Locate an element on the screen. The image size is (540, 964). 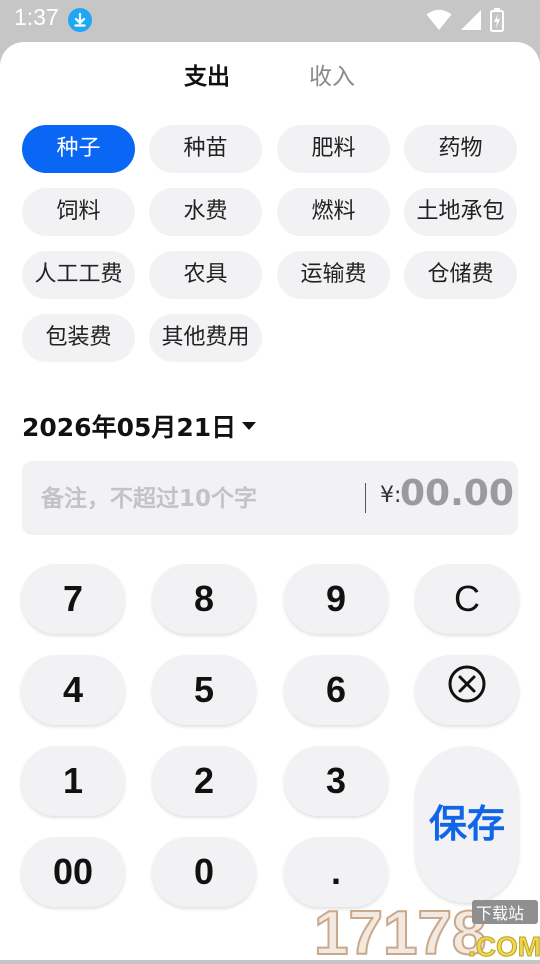
tab-income: 收入 is located at coordinates (332, 77).